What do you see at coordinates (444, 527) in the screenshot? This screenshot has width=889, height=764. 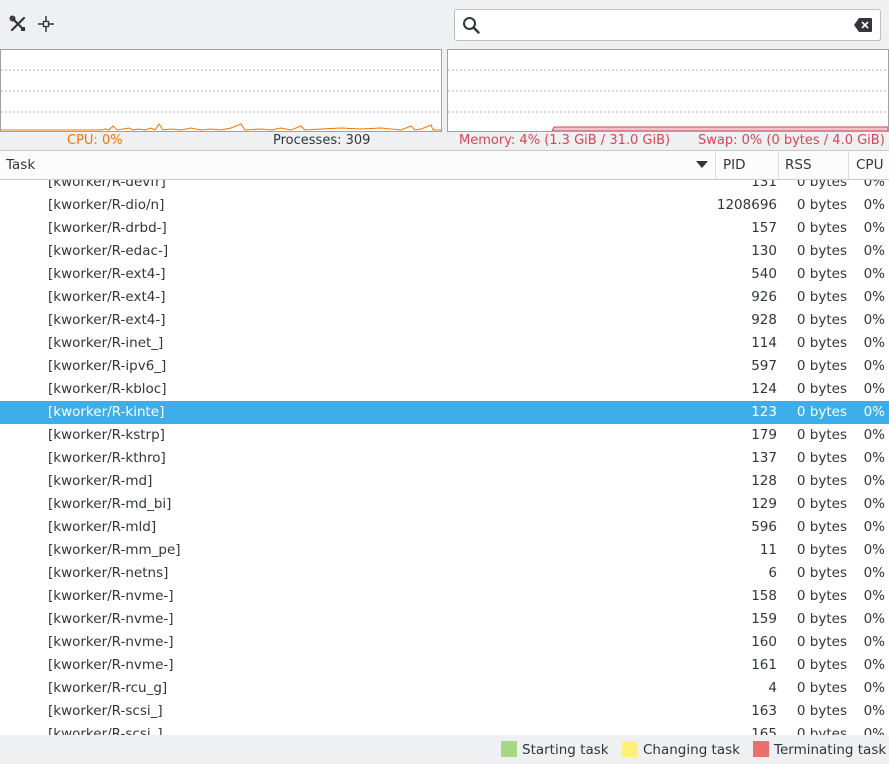 I see `table-row: [kworker/R-mld] 596 0 bytes 0%` at bounding box center [444, 527].